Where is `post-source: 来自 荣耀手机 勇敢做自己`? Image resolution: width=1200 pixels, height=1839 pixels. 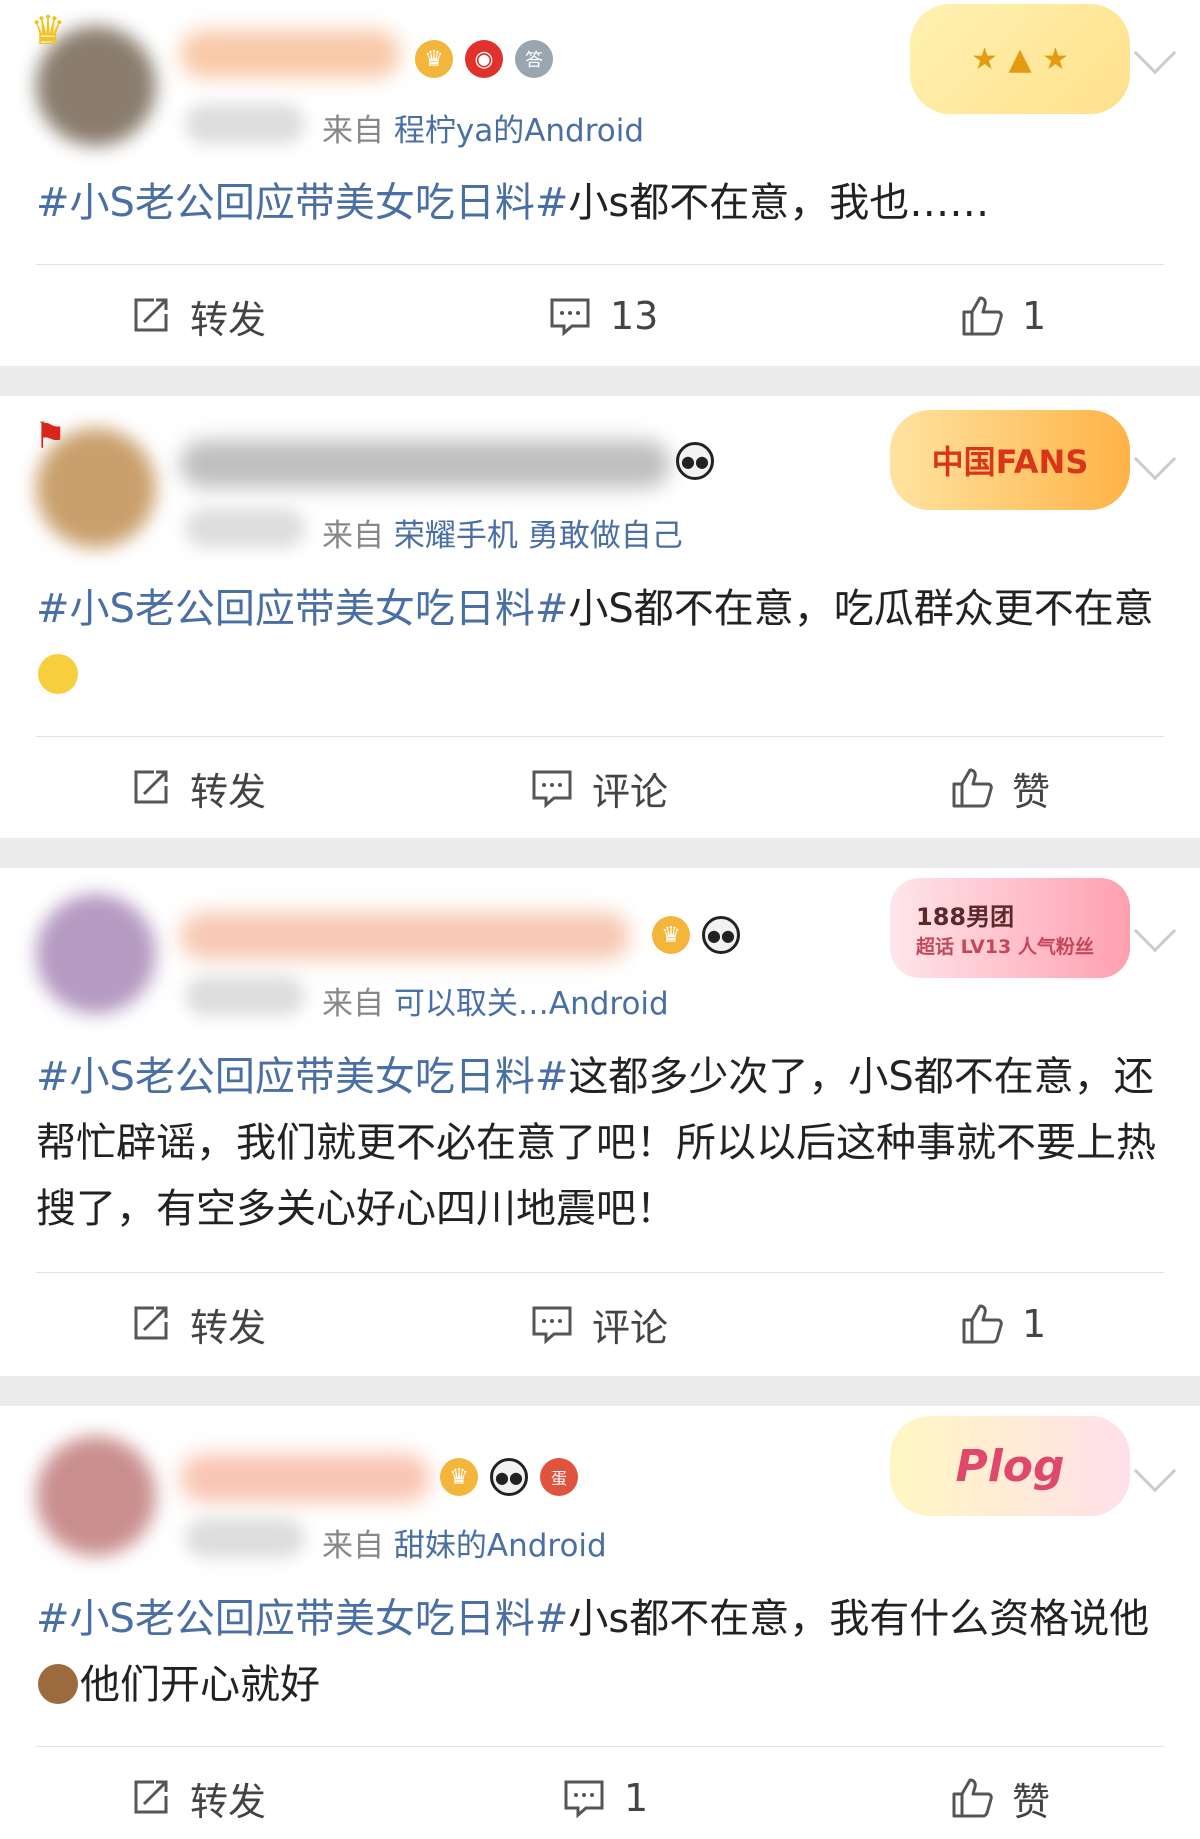
post-source: 来自 荣耀手机 勇敢做自己 is located at coordinates (502, 532).